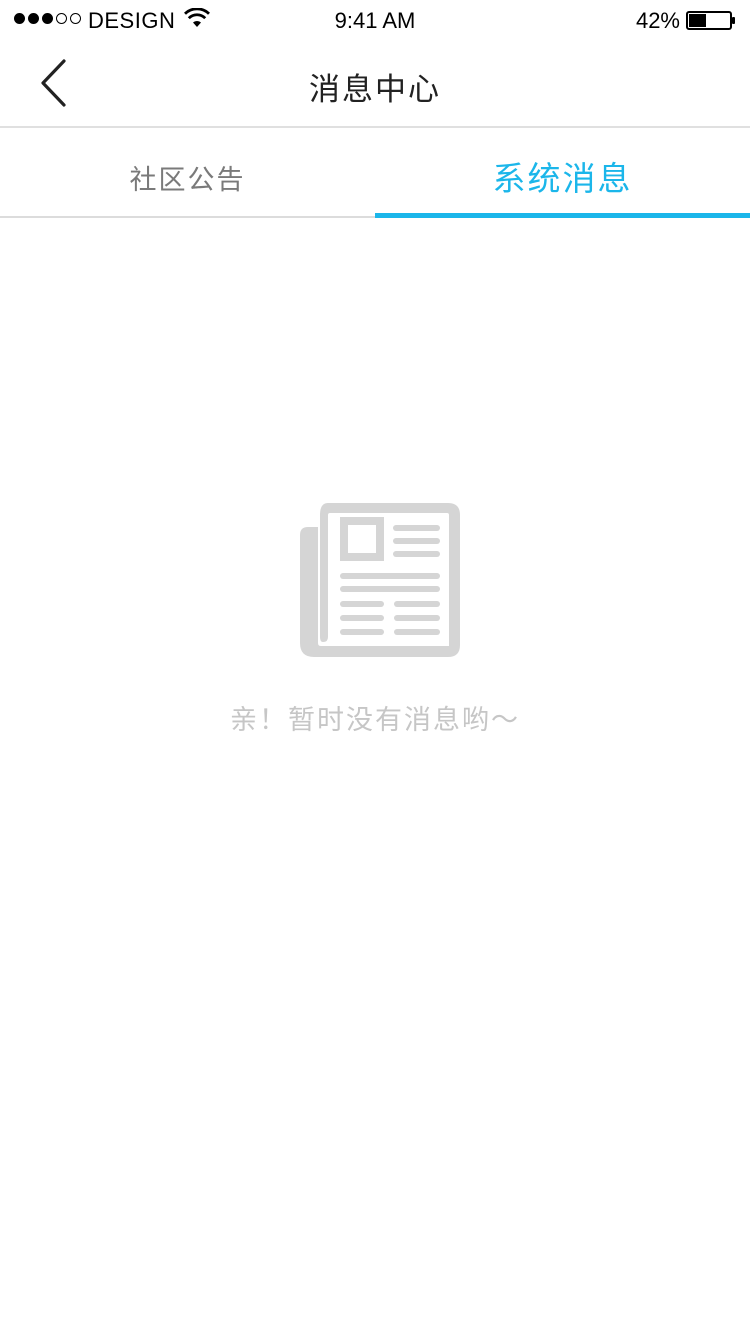 The height and width of the screenshot is (1334, 750). I want to click on page-title: 消息中心, so click(375, 90).